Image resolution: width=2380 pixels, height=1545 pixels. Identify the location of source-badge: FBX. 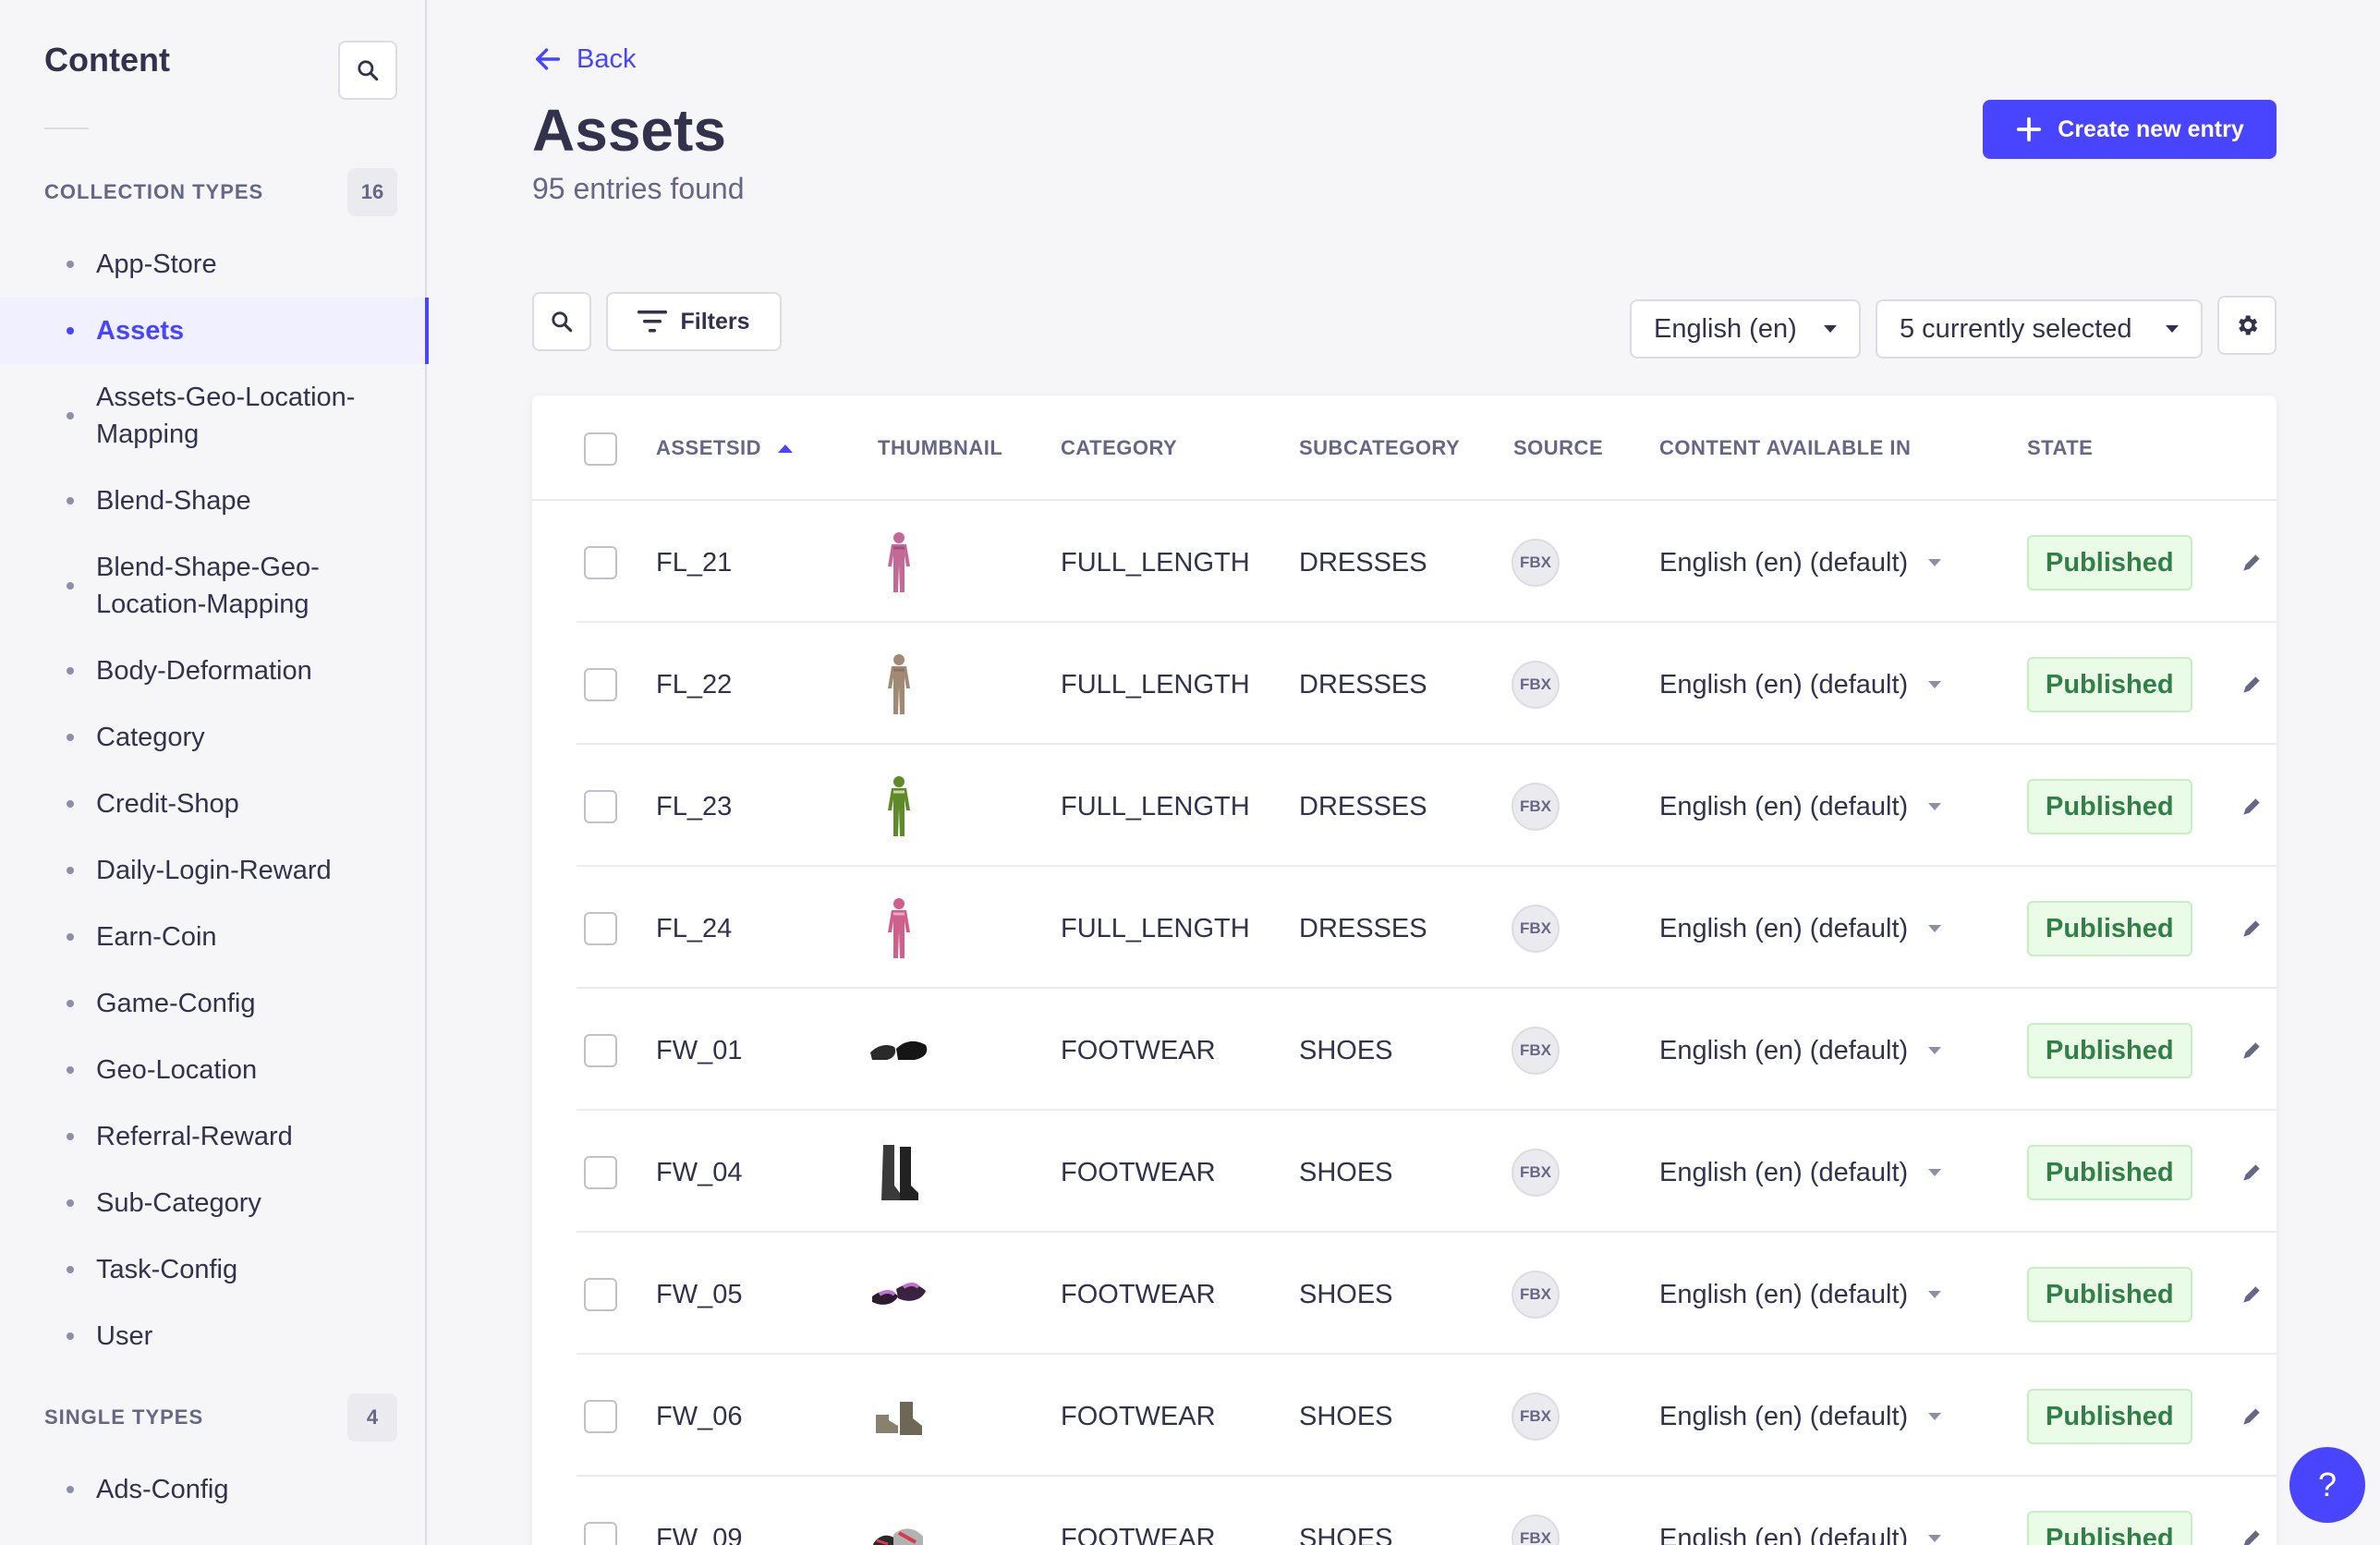
(1536, 929).